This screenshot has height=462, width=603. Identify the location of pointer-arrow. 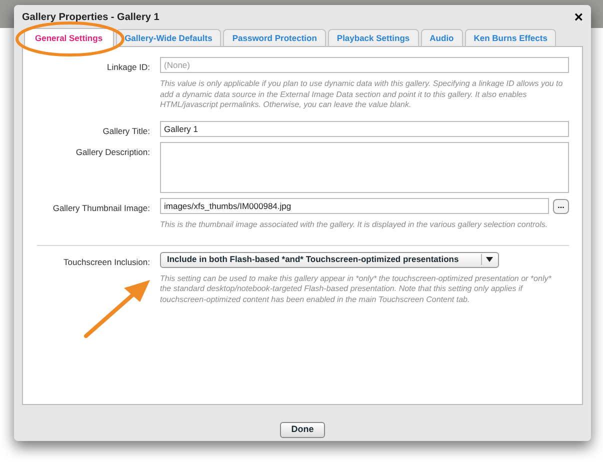
(117, 309).